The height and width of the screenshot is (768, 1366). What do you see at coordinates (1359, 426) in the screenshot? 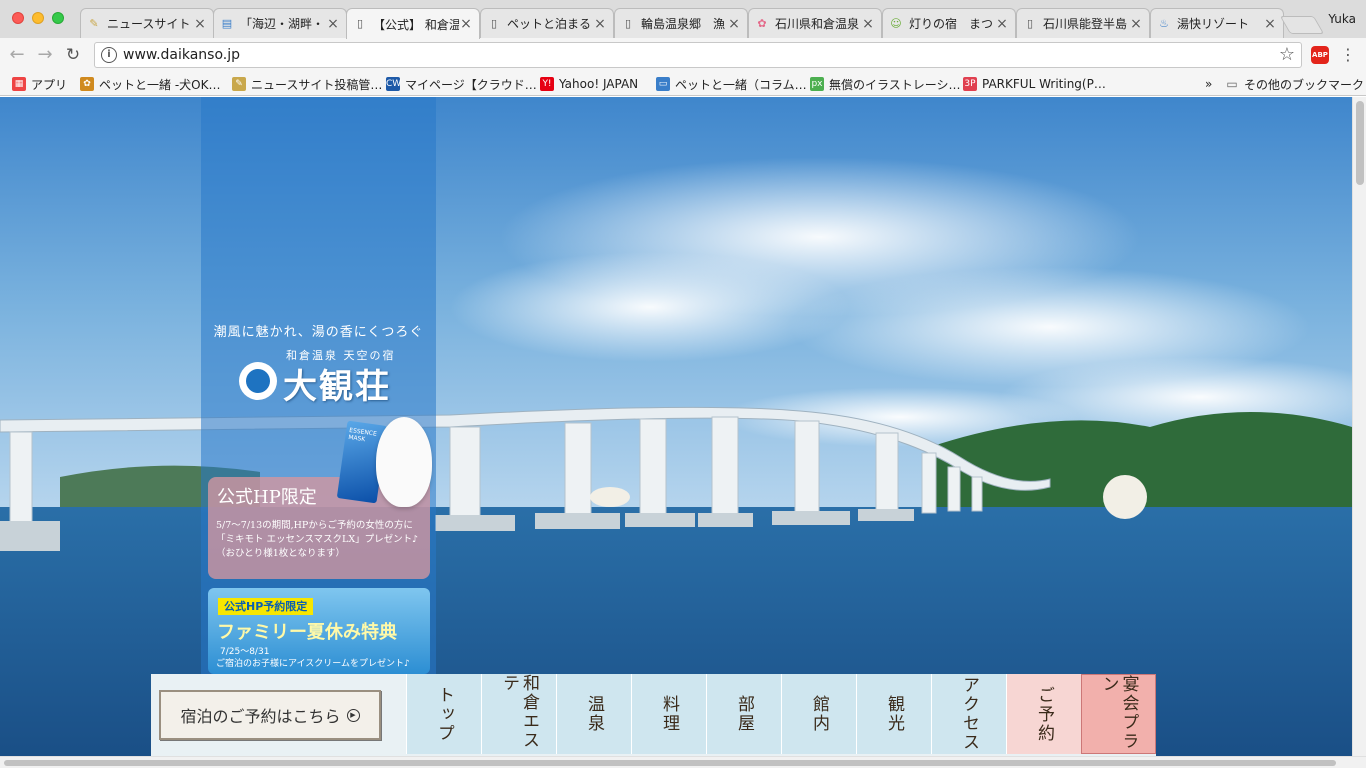
I see `vertical-scrollbar` at bounding box center [1359, 426].